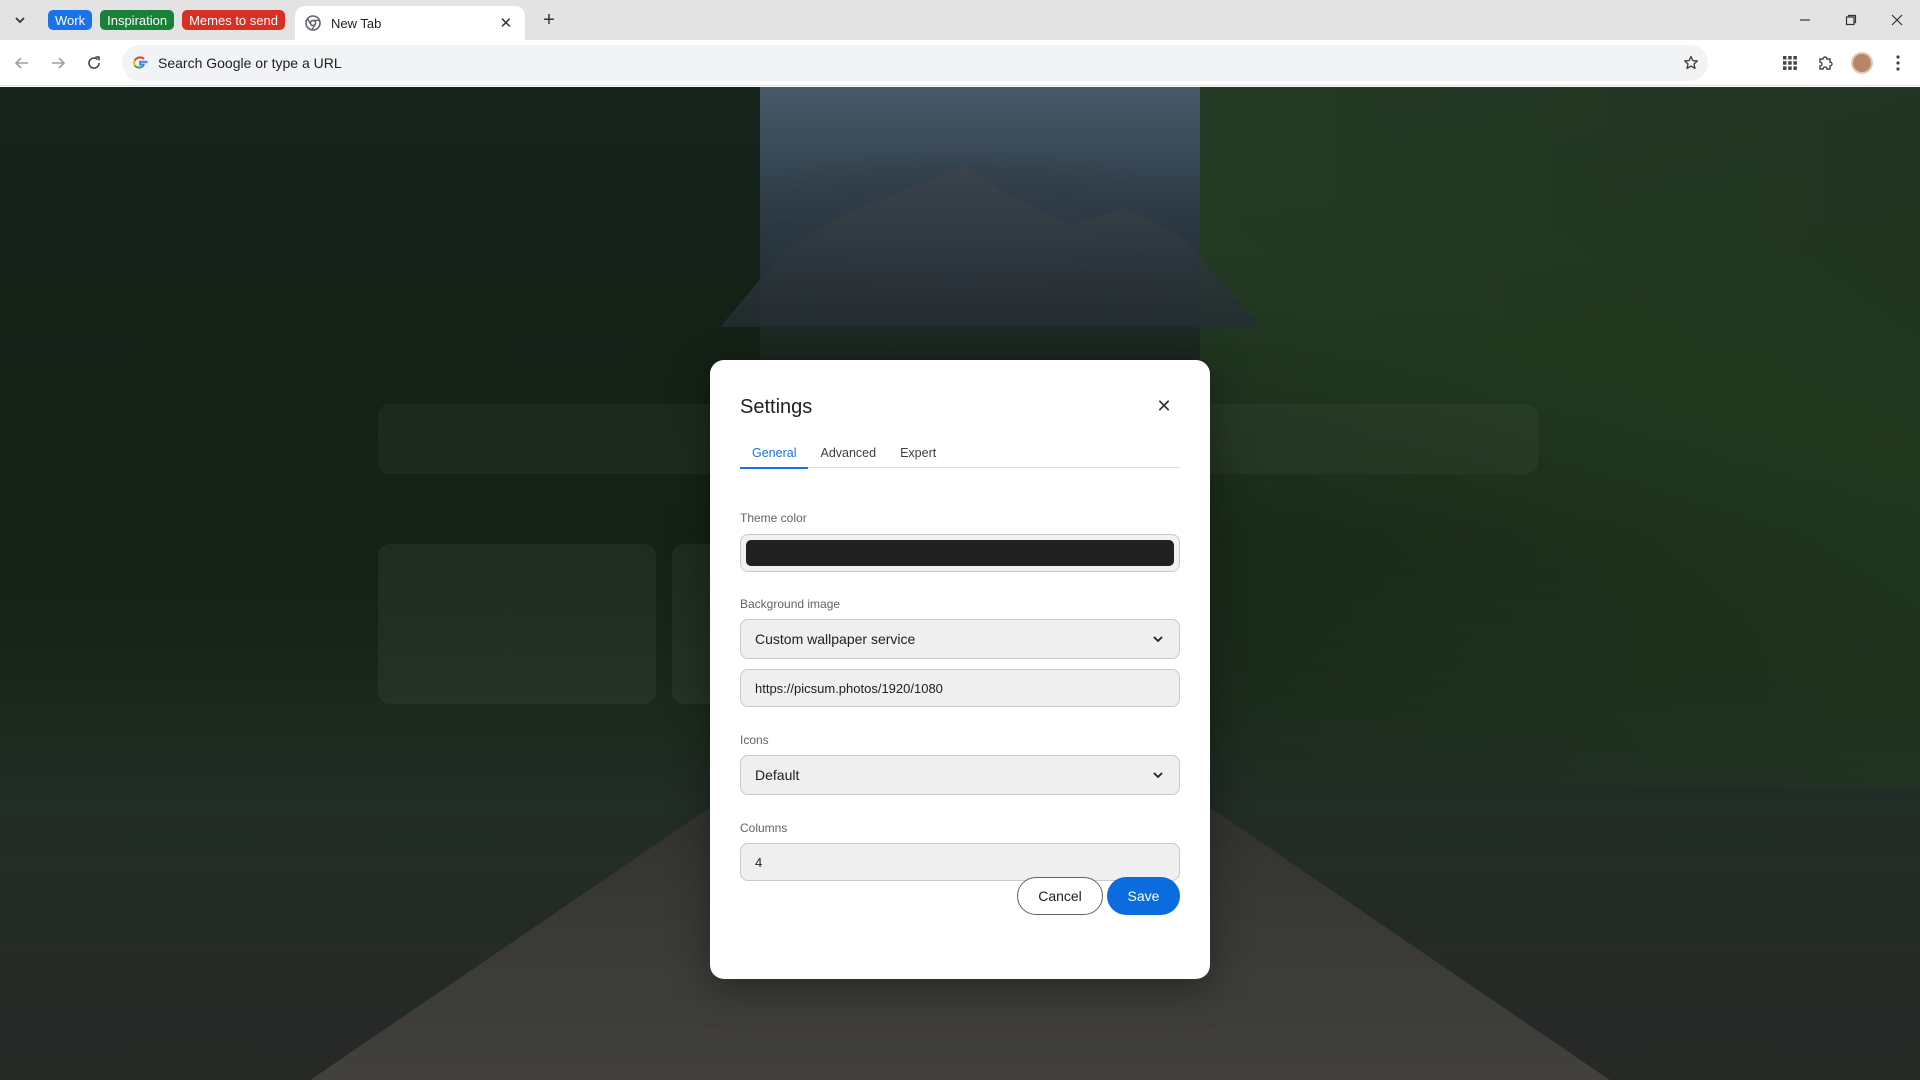  I want to click on window-controls, so click(1851, 20).